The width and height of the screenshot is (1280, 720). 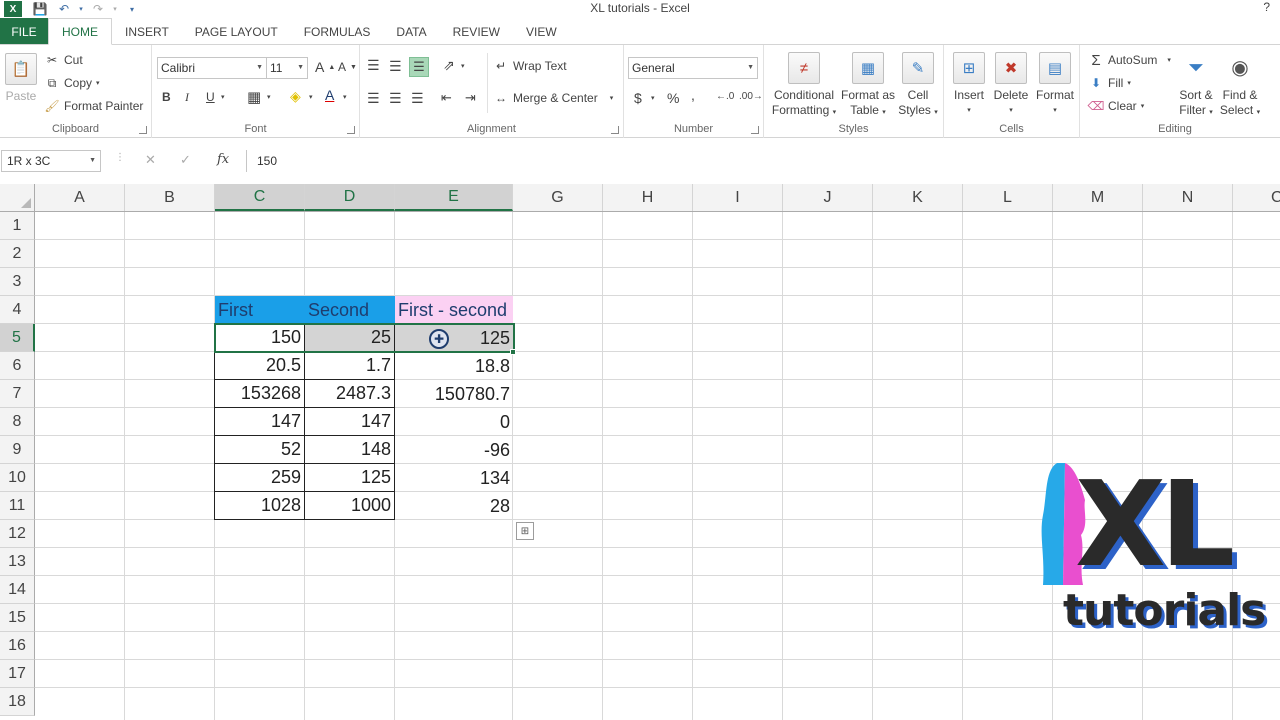 I want to click on column-header-m: M, so click(x=1098, y=197).